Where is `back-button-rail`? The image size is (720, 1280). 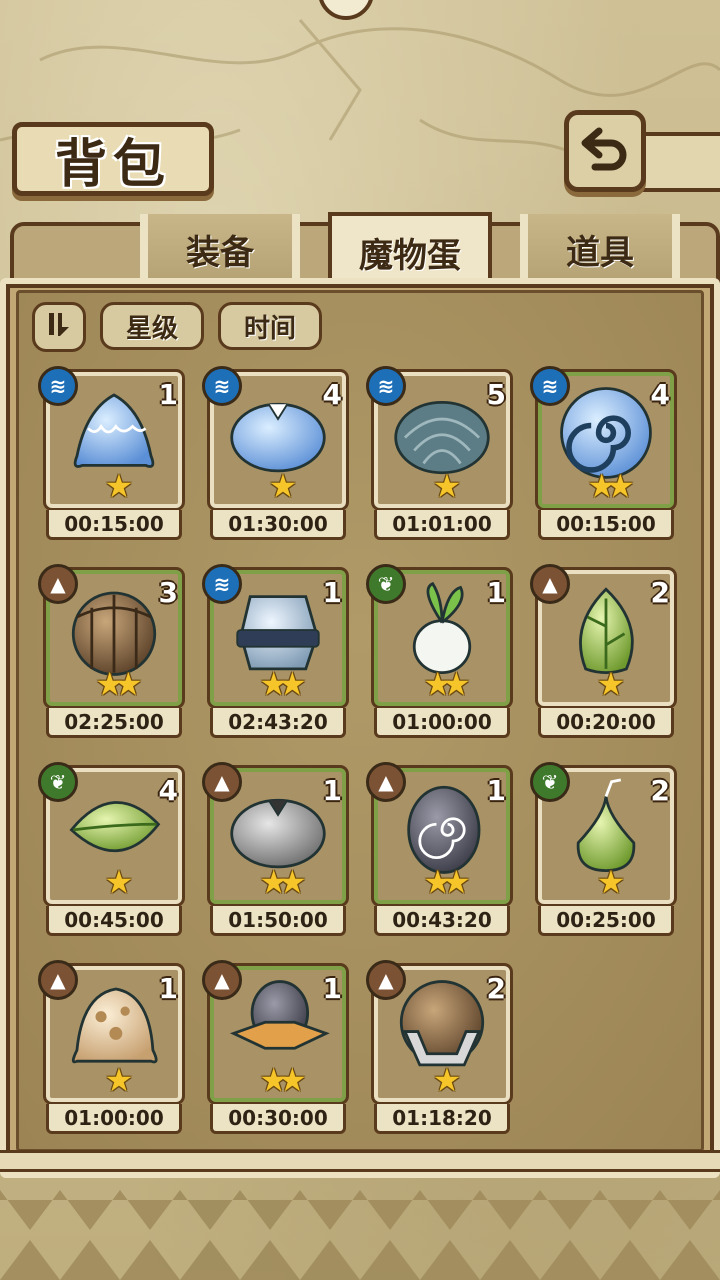
back-button-rail is located at coordinates (680, 162).